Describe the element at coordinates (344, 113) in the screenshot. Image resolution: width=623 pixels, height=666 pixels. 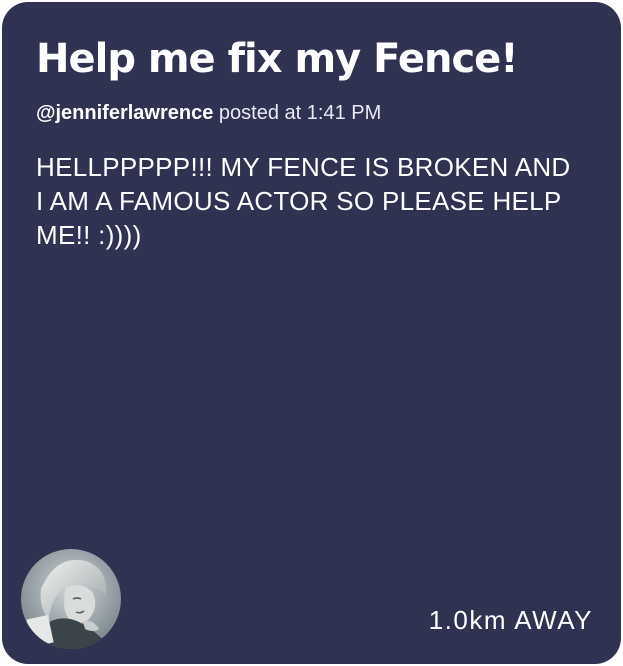
I see `posted-time: 1:41 PM` at that location.